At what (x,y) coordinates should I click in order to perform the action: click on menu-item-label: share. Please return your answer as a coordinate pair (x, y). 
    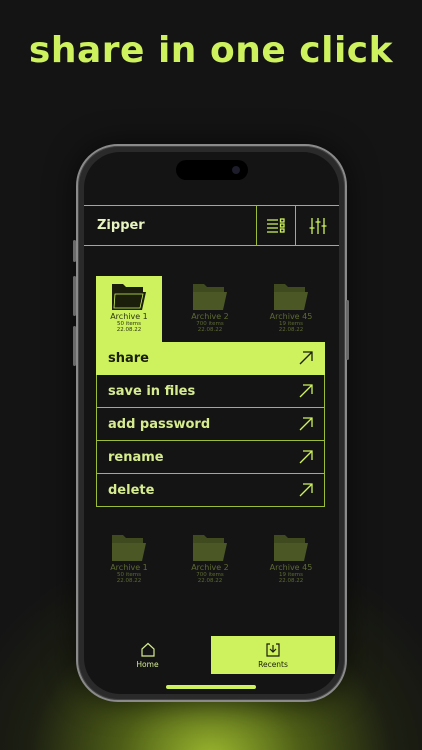
    Looking at the image, I should click on (128, 358).